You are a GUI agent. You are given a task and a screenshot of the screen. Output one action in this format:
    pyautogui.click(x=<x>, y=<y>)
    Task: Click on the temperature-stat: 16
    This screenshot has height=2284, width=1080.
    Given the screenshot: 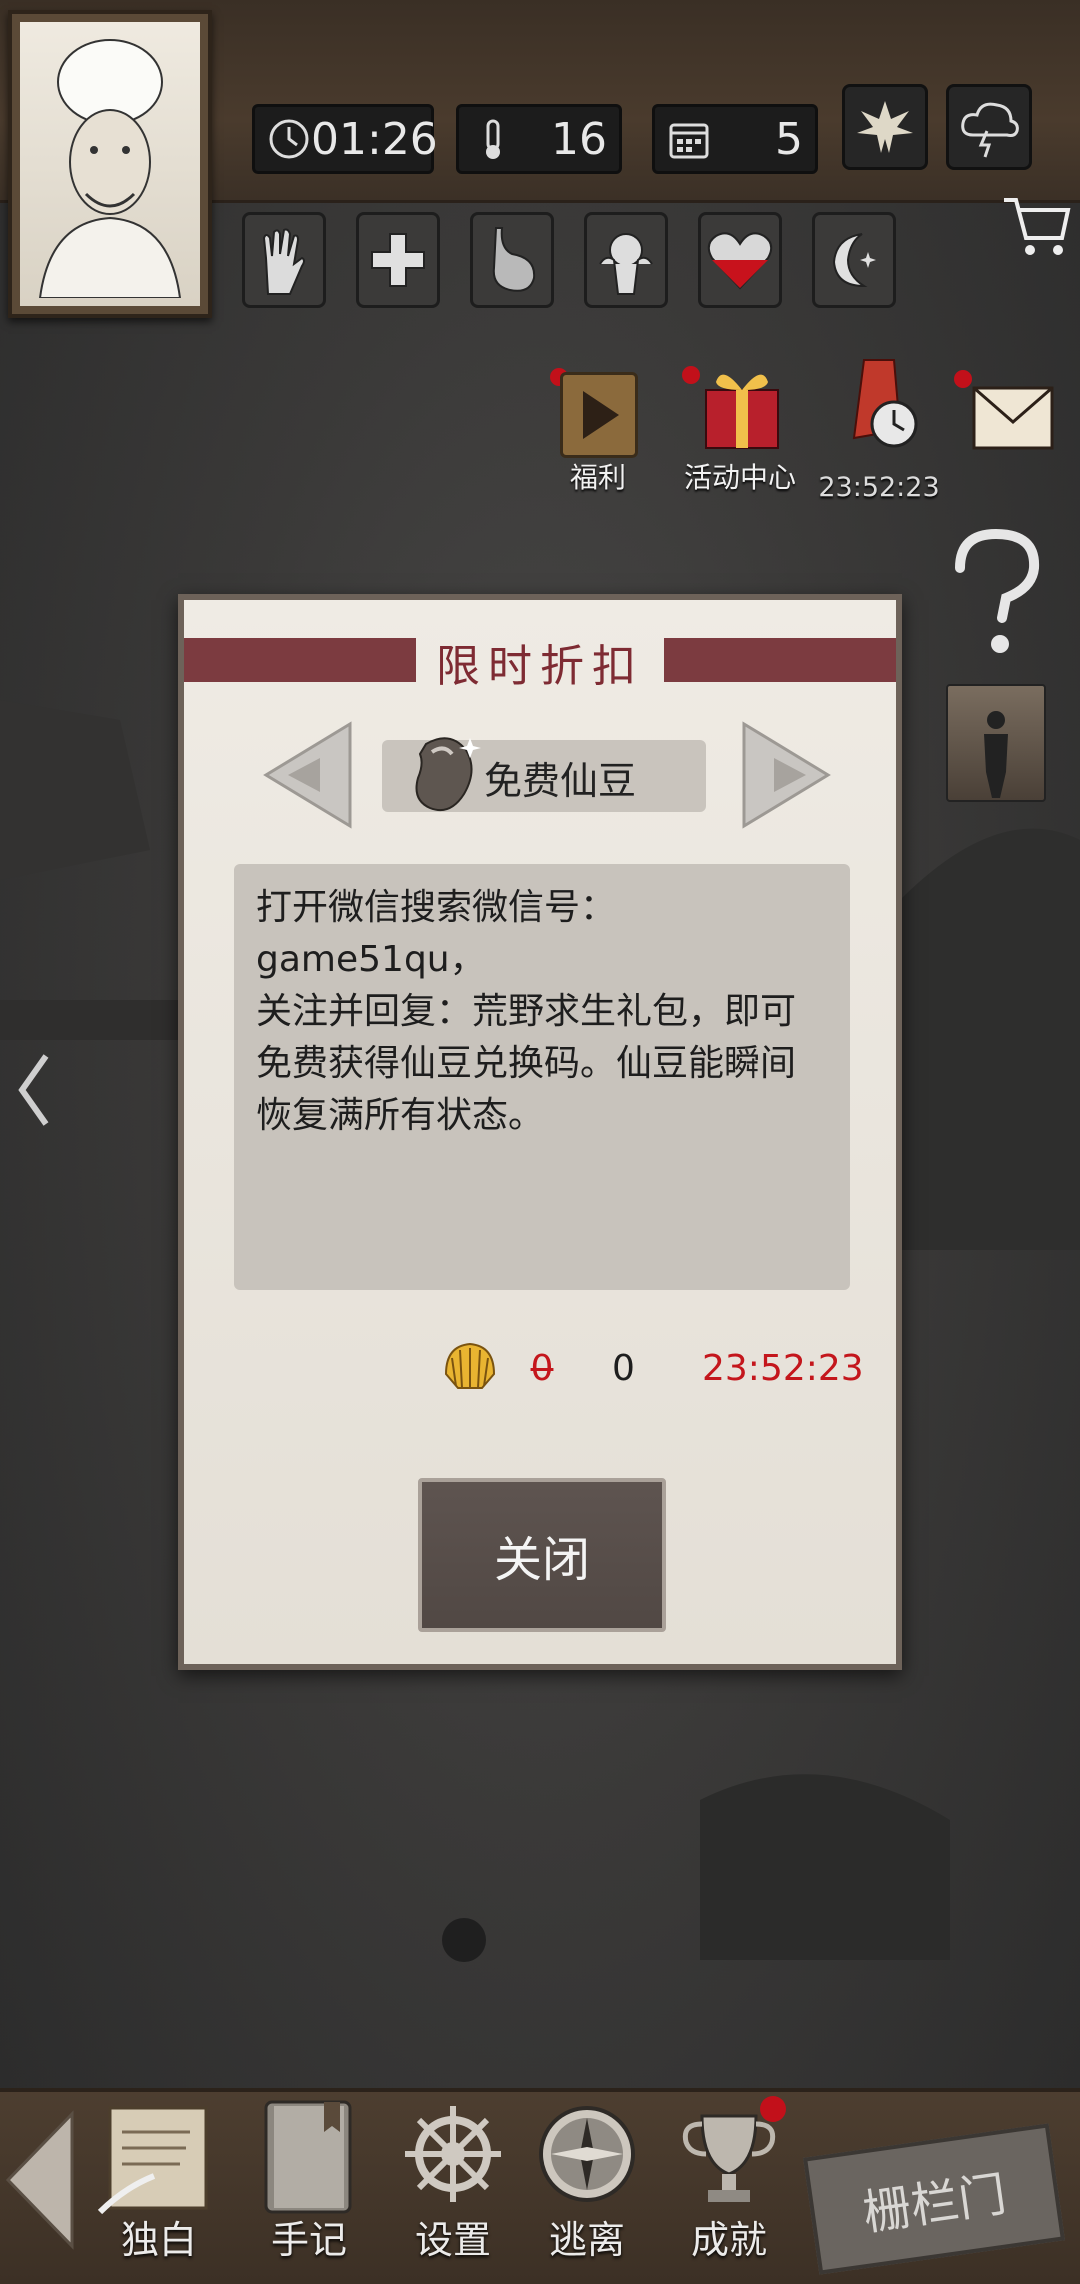 What is the action you would take?
    pyautogui.click(x=539, y=139)
    